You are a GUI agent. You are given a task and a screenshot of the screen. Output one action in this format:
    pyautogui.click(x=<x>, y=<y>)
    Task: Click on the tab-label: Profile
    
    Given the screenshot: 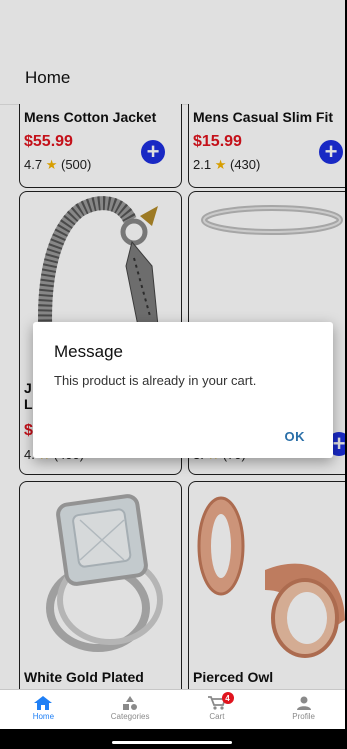 What is the action you would take?
    pyautogui.click(x=303, y=716)
    